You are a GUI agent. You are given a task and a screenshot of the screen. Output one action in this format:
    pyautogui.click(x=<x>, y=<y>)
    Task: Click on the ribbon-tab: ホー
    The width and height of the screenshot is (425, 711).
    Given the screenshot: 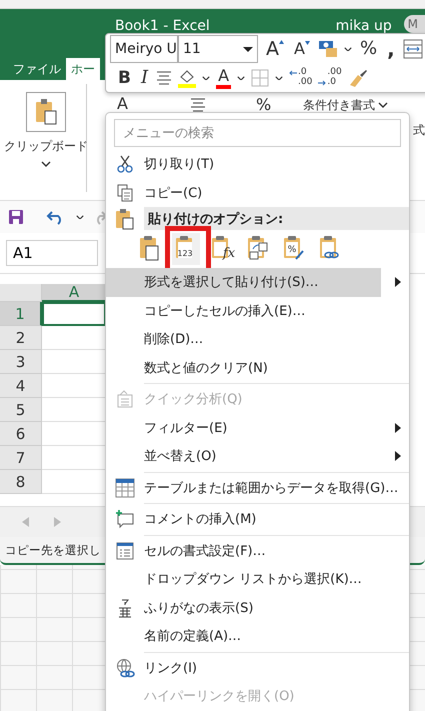 What is the action you would take?
    pyautogui.click(x=83, y=69)
    